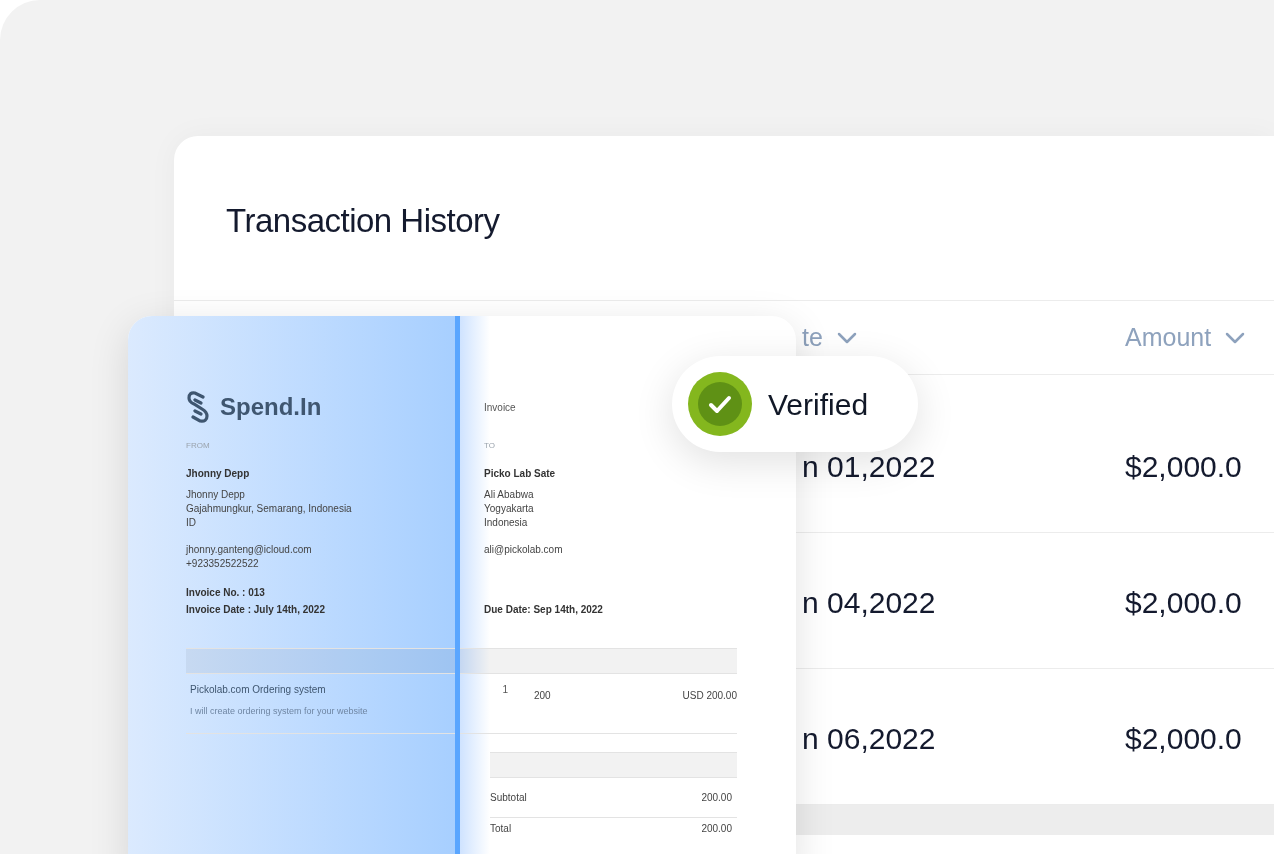 The image size is (1274, 854). I want to click on item-description: Pickolab.com Ordering system, so click(258, 690).